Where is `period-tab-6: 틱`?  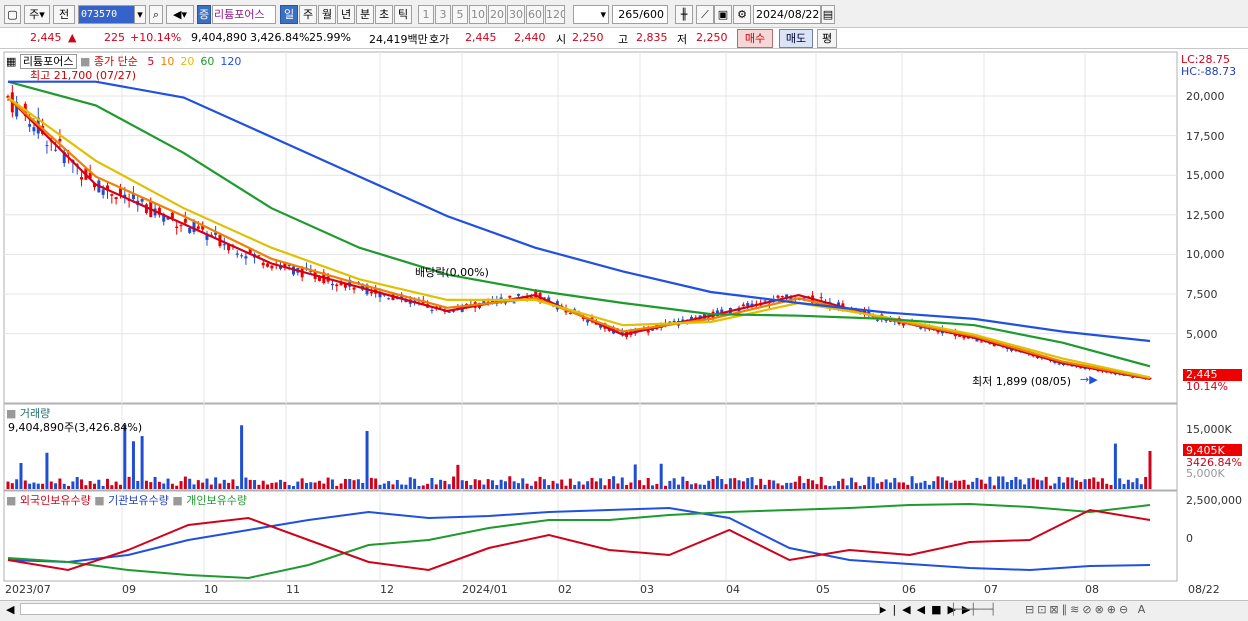 period-tab-6: 틱 is located at coordinates (403, 14).